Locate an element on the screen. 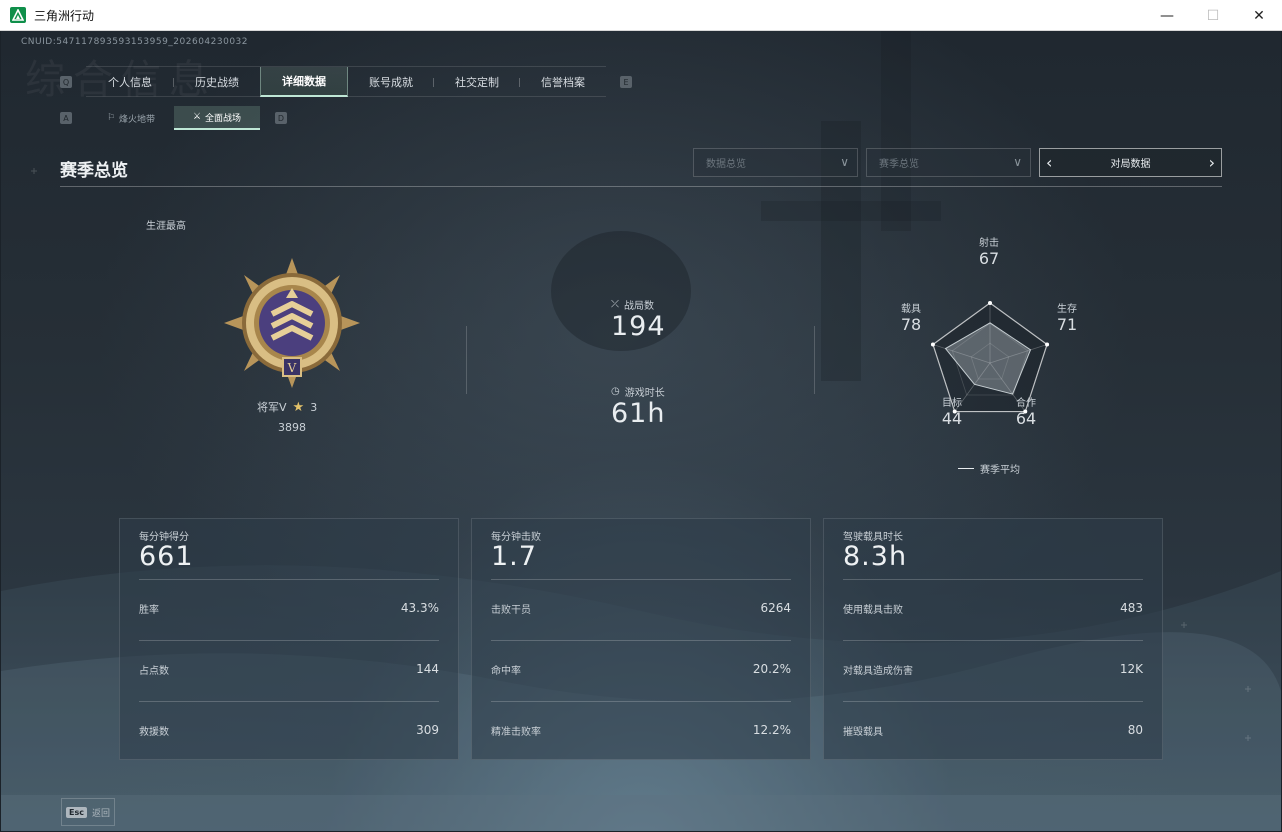 This screenshot has height=832, width=1282. main-tabs: 个人信息 历史战绩 详细数据 账号成就 社交定制 信誉档案 is located at coordinates (346, 81).